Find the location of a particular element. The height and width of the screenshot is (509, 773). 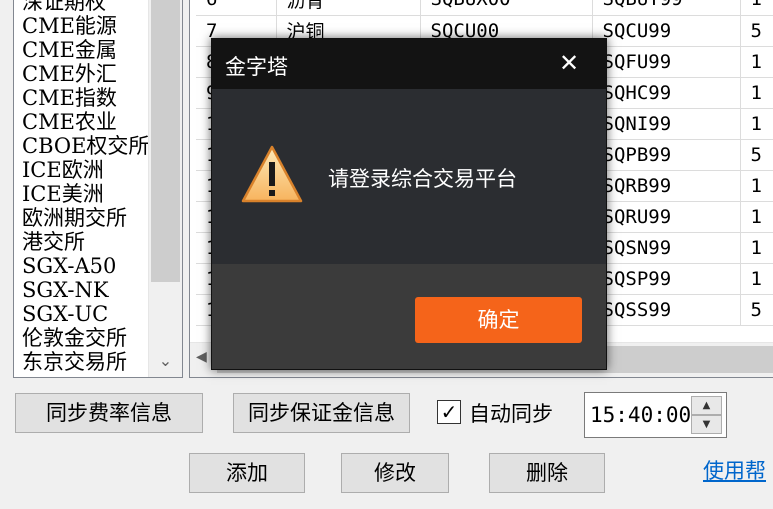

sync-time-field: 15:40:00 ▲ ▼ is located at coordinates (655, 415).